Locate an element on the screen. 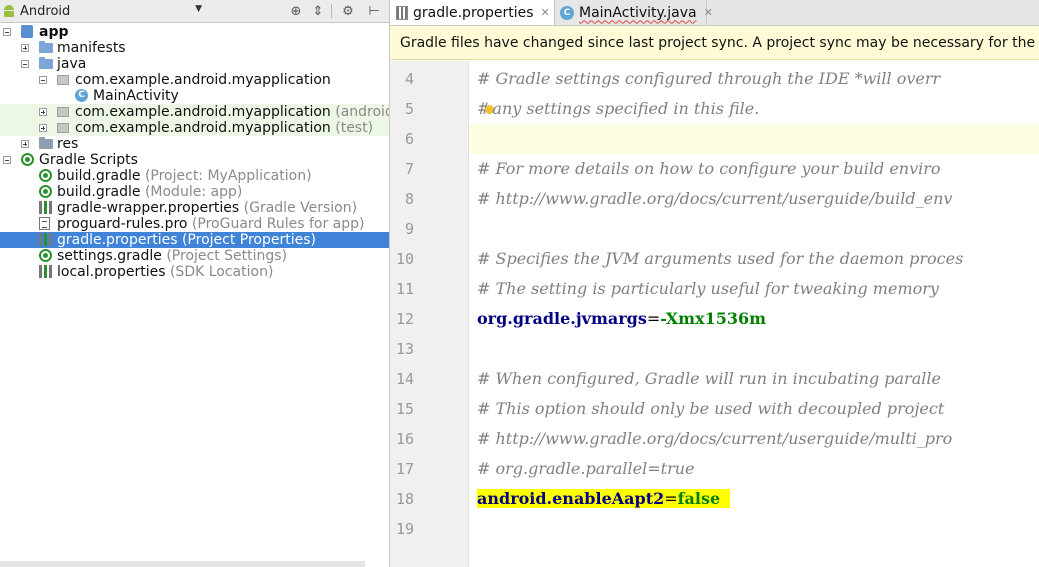 This screenshot has height=567, width=1039. line-number-gutter: 4 5 6 7 8 9 10 11 12 13 14 15 16 17 18 19 is located at coordinates (429, 314).